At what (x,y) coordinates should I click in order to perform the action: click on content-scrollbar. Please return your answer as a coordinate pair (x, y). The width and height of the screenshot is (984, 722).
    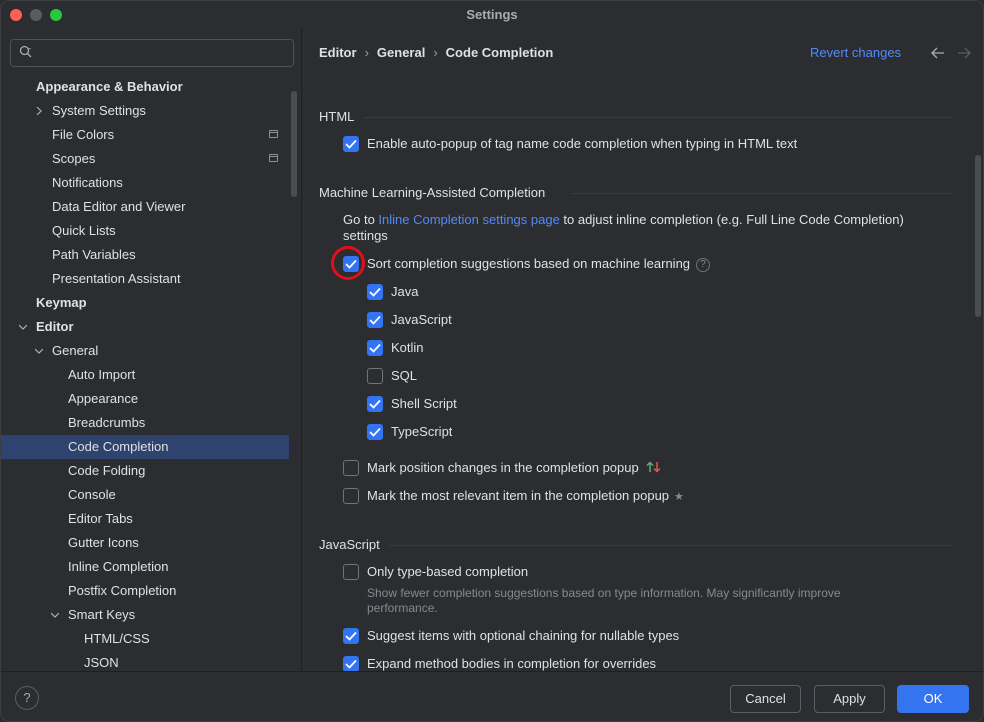
    Looking at the image, I should click on (978, 236).